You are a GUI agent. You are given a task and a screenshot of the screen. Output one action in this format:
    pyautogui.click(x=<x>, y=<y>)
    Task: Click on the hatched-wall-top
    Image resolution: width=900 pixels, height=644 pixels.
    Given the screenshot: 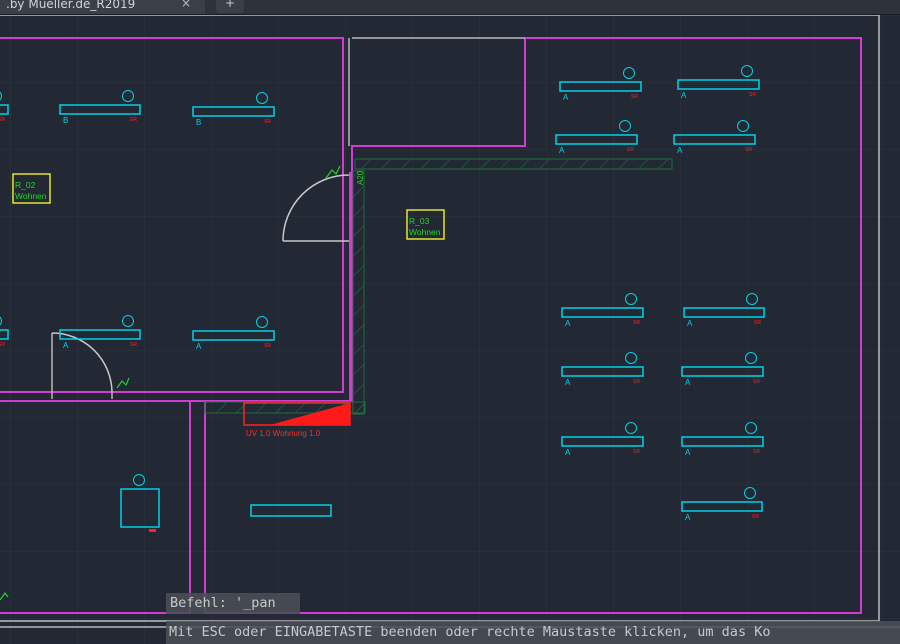 What is the action you would take?
    pyautogui.click(x=513, y=164)
    